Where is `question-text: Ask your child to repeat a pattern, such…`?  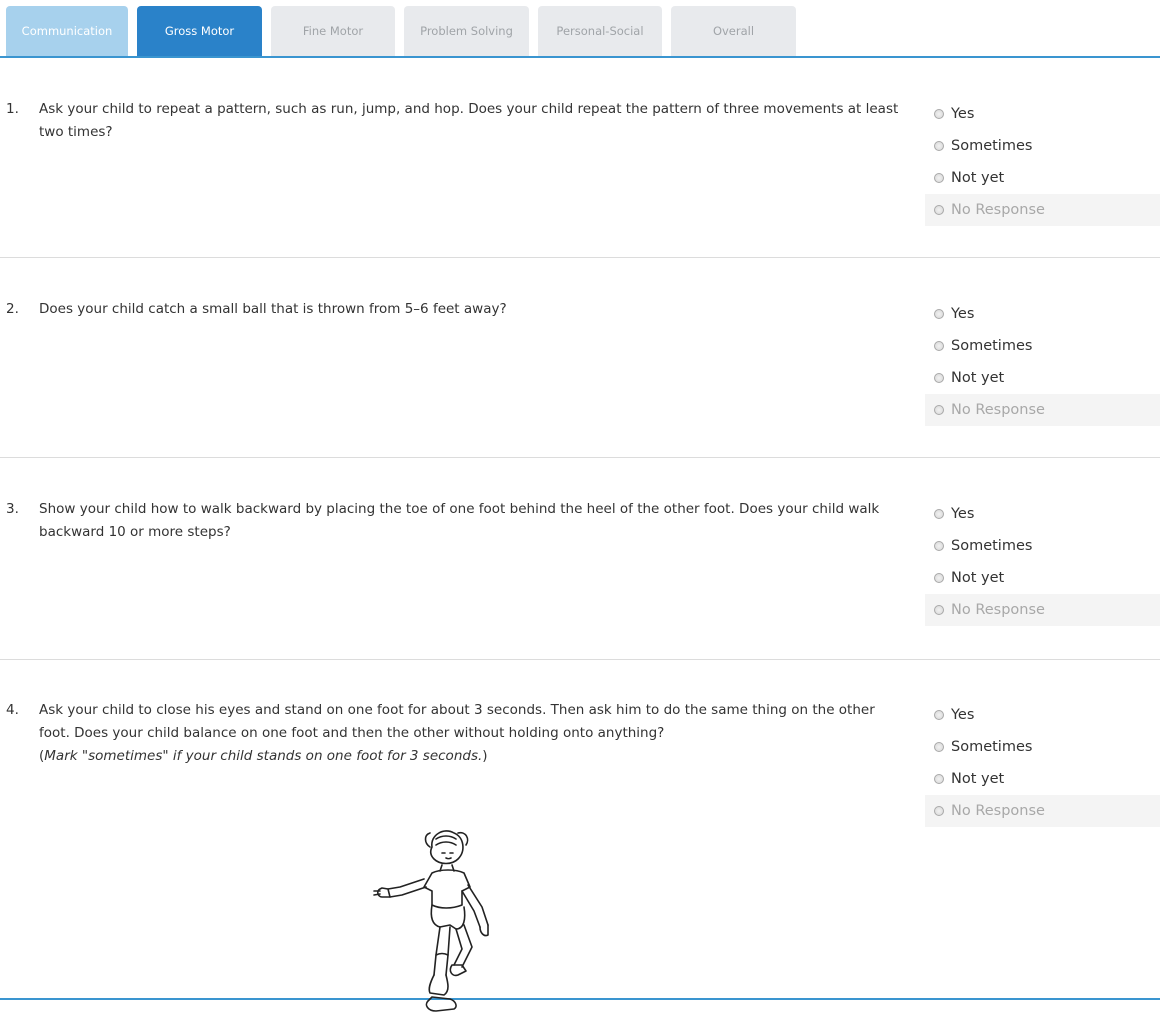
question-text: Ask your child to repeat a pattern, such… is located at coordinates (469, 120).